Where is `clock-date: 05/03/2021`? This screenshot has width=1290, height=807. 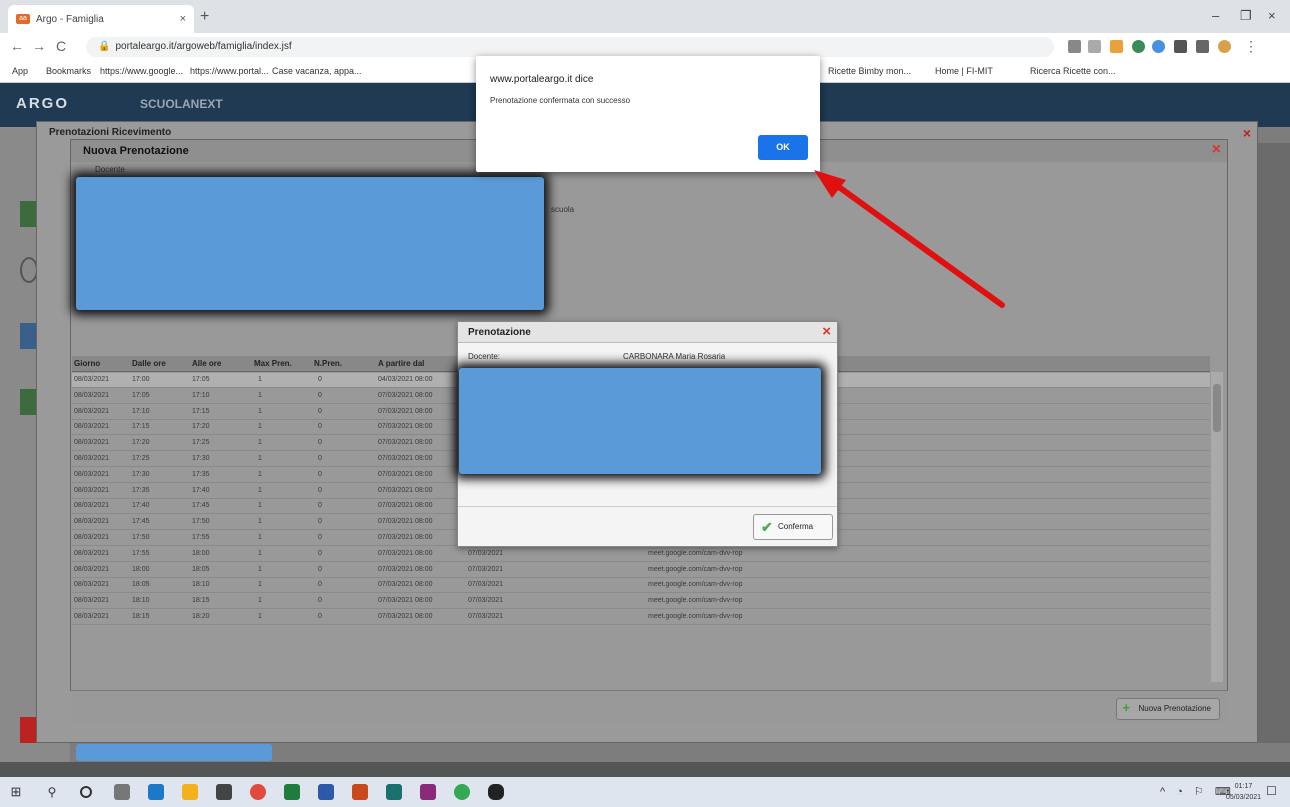 clock-date: 05/03/2021 is located at coordinates (1244, 797).